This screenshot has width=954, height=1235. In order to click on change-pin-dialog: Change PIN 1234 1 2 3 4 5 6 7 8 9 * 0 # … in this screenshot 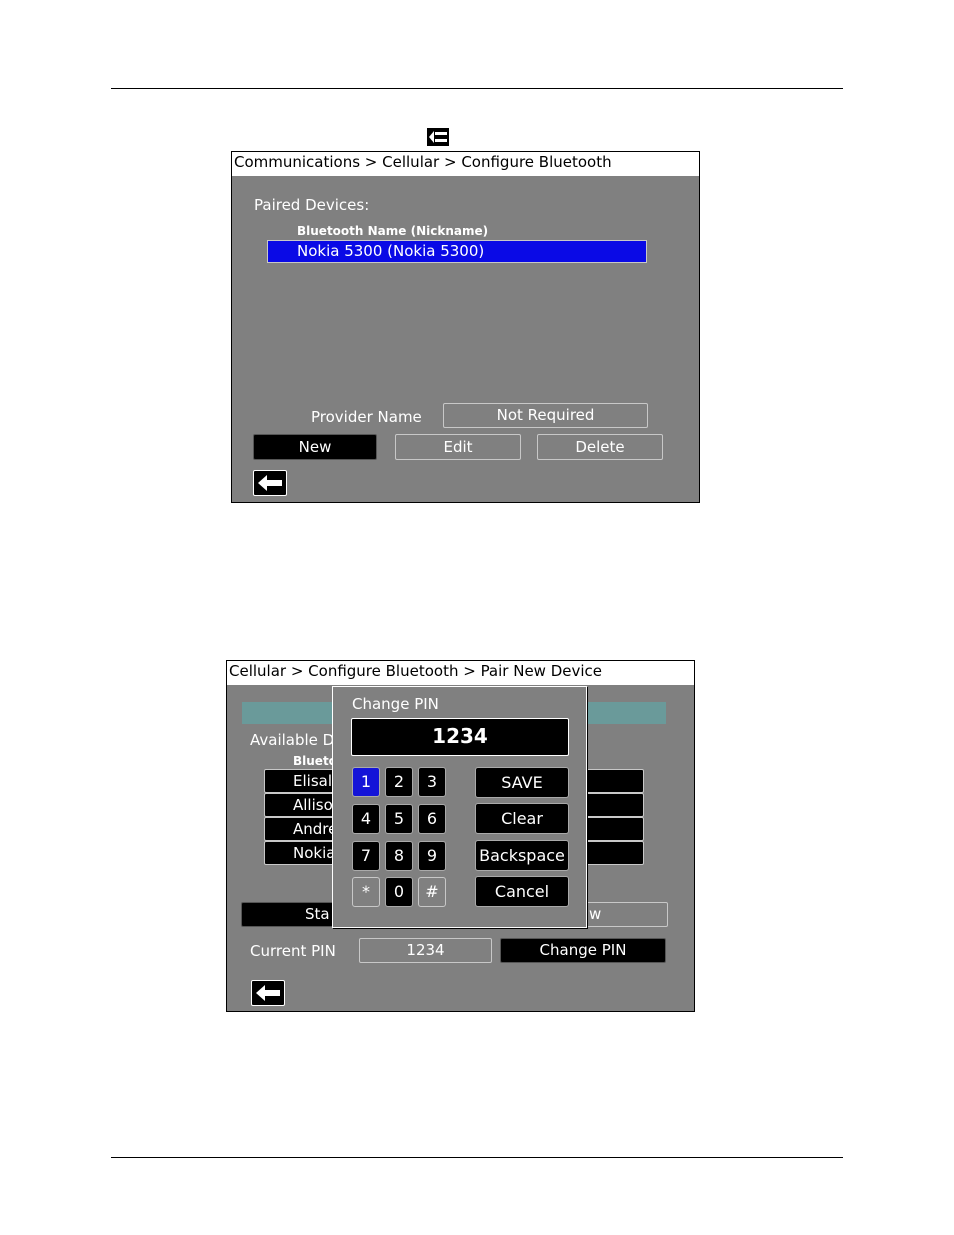, I will do `click(459, 807)`.